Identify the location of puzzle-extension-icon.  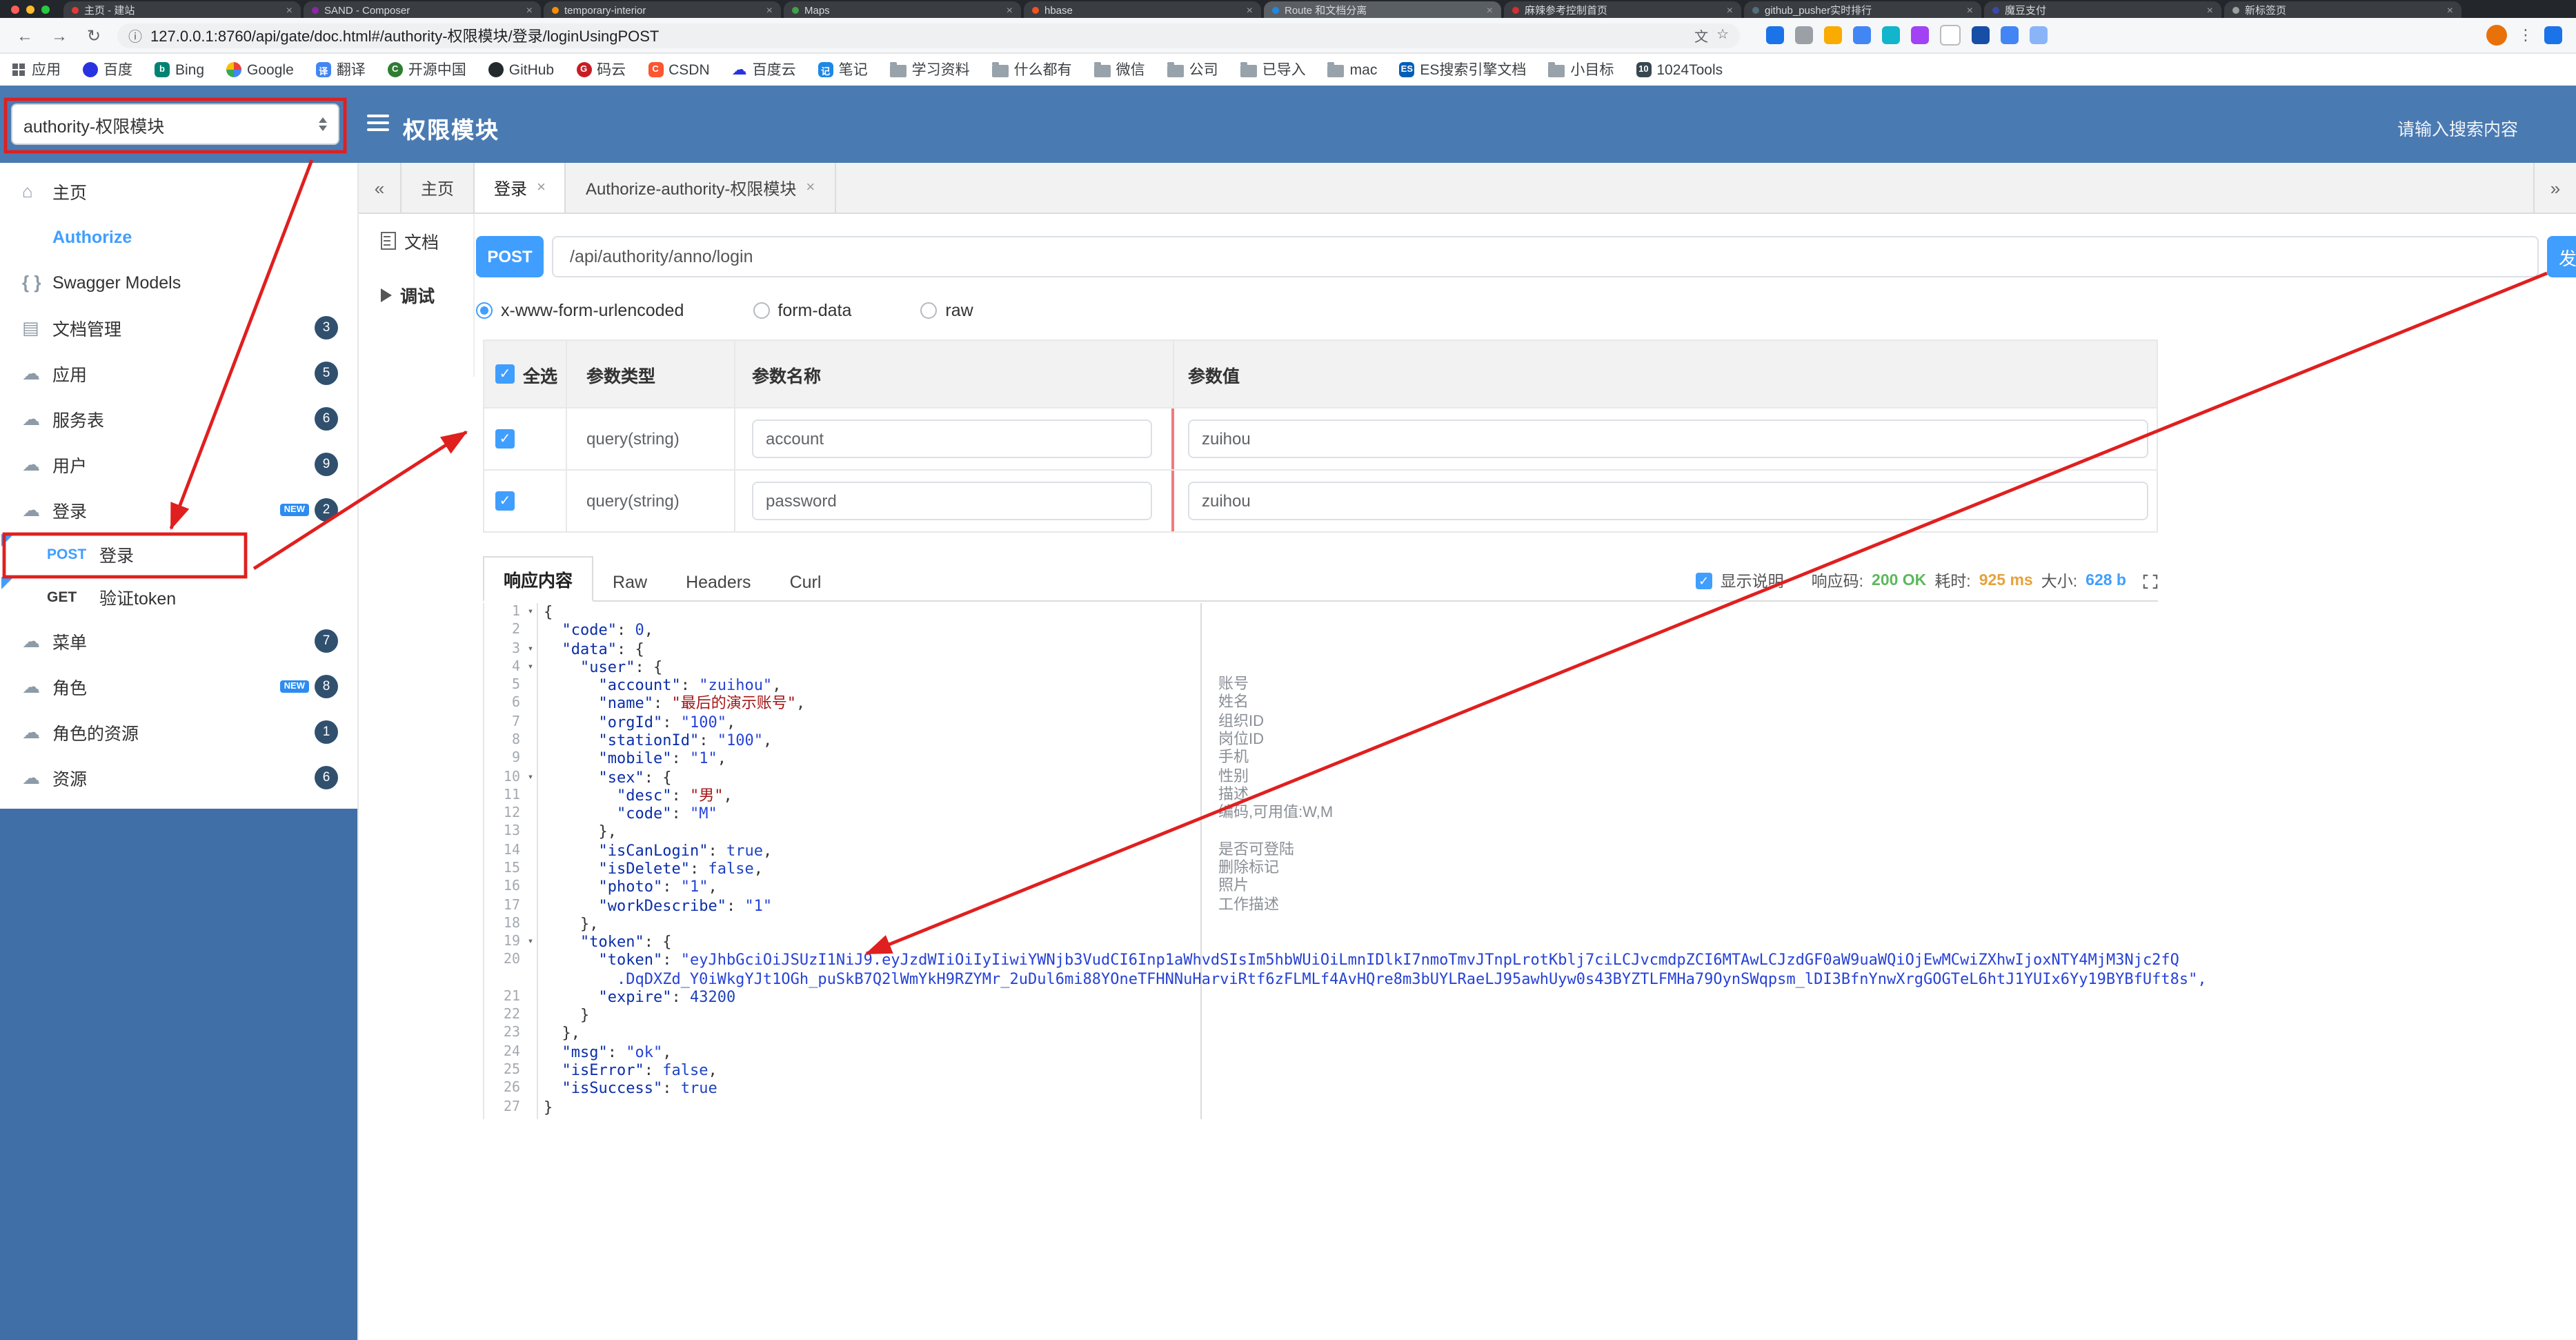
(1804, 35).